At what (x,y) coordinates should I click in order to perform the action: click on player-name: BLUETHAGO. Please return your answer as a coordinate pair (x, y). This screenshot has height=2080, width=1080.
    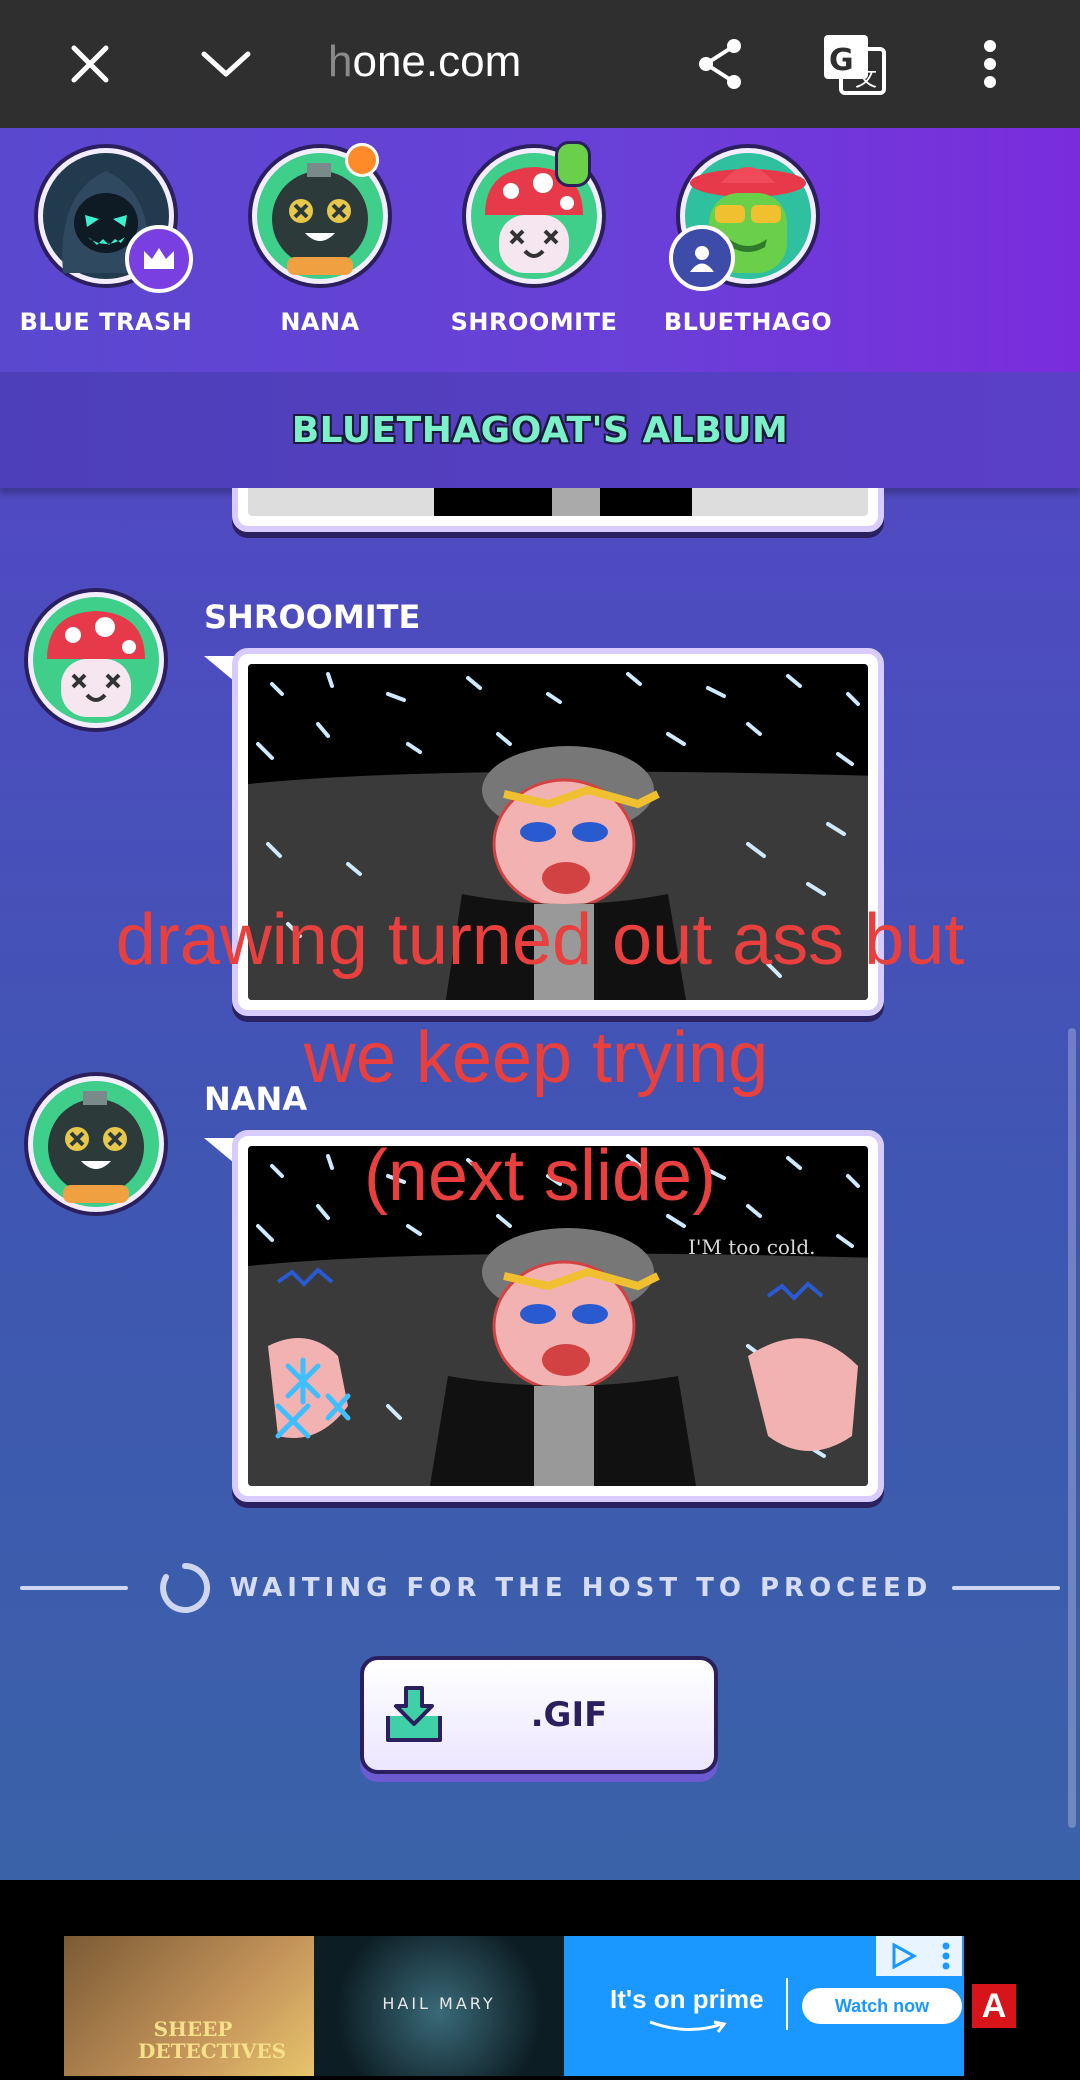
    Looking at the image, I should click on (748, 322).